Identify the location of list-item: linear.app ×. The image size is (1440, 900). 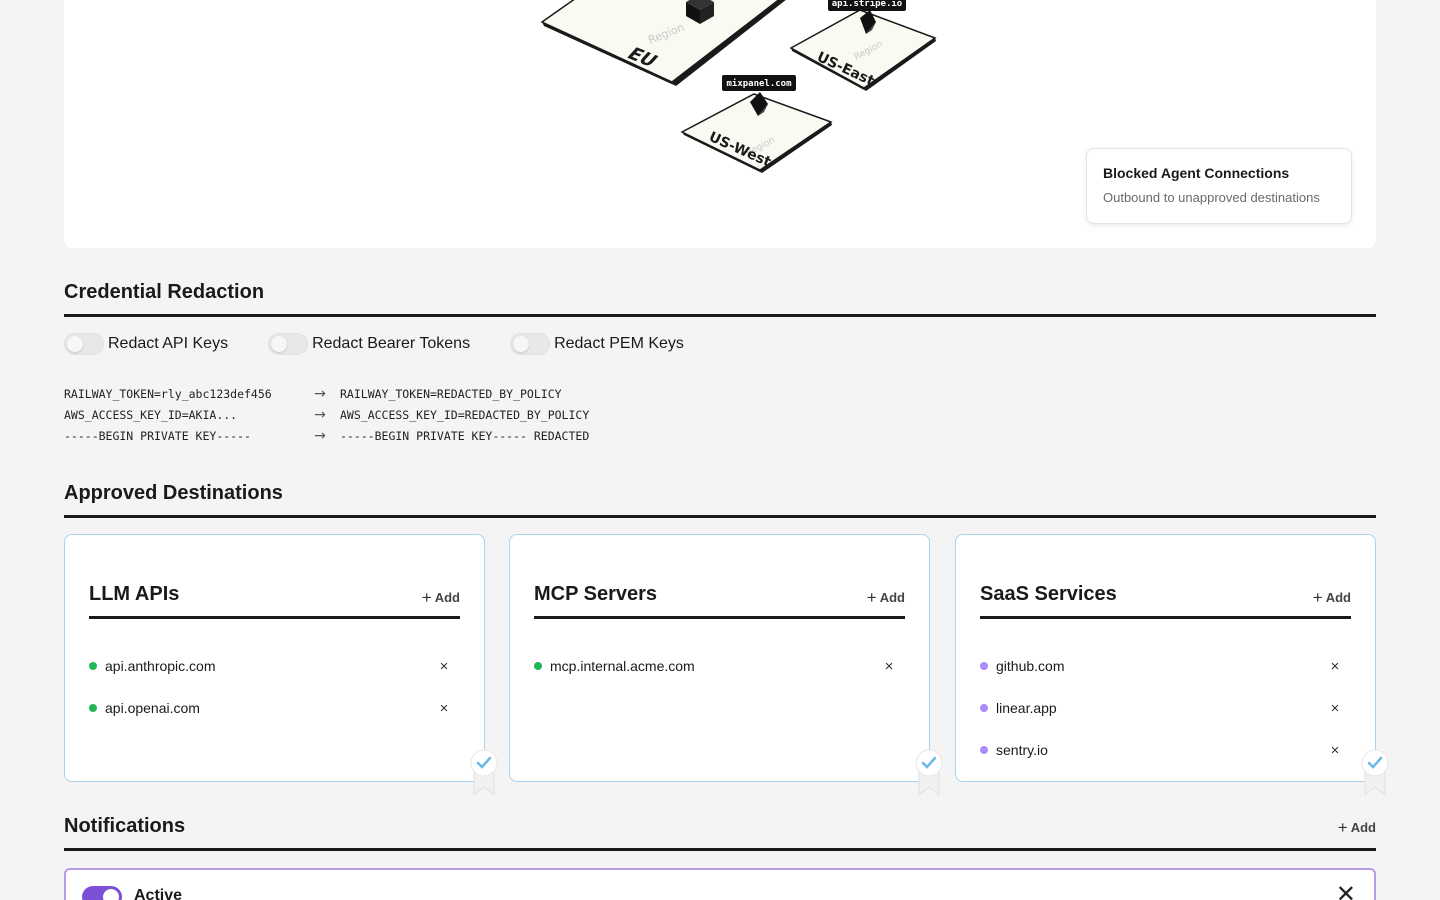
(1165, 708).